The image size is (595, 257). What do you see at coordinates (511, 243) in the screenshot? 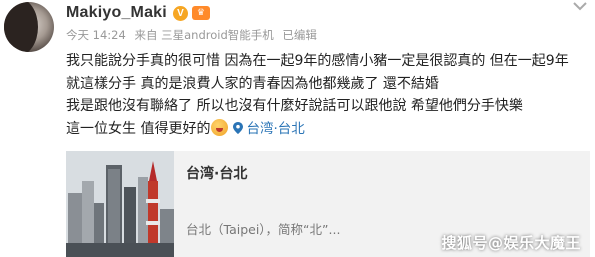
I see `watermark: 搜狐号@娱乐大魔王` at bounding box center [511, 243].